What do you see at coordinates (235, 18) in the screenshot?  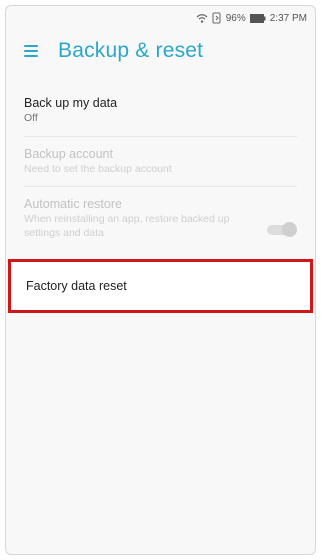 I see `battery-percent: 96%` at bounding box center [235, 18].